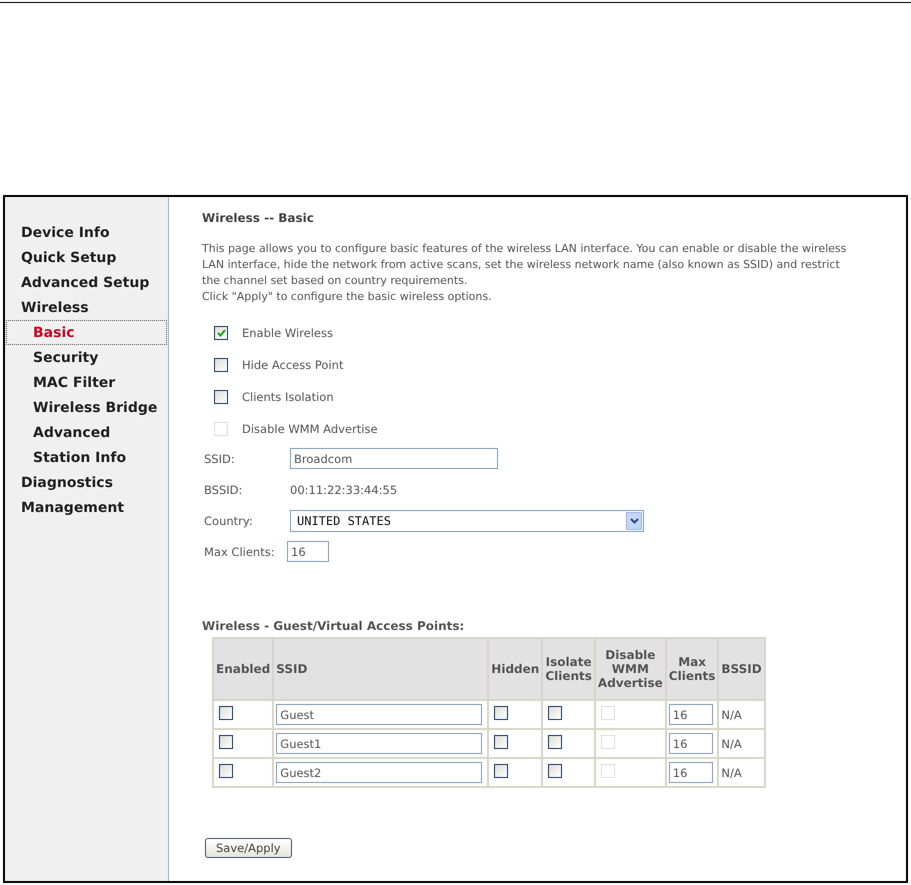  Describe the element at coordinates (344, 489) in the screenshot. I see `bssid-value: 00:11:22:33:44:55` at that location.